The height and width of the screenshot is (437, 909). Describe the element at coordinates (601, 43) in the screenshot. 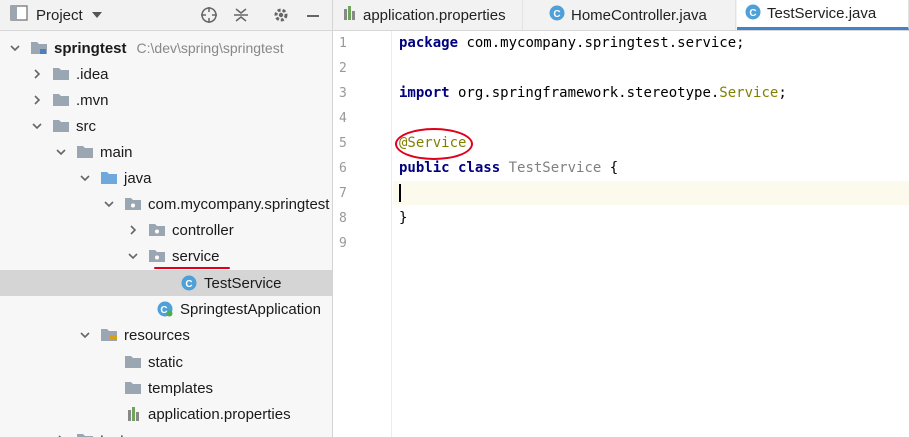

I see `code-text: com.mycompany.springtest.service;` at that location.